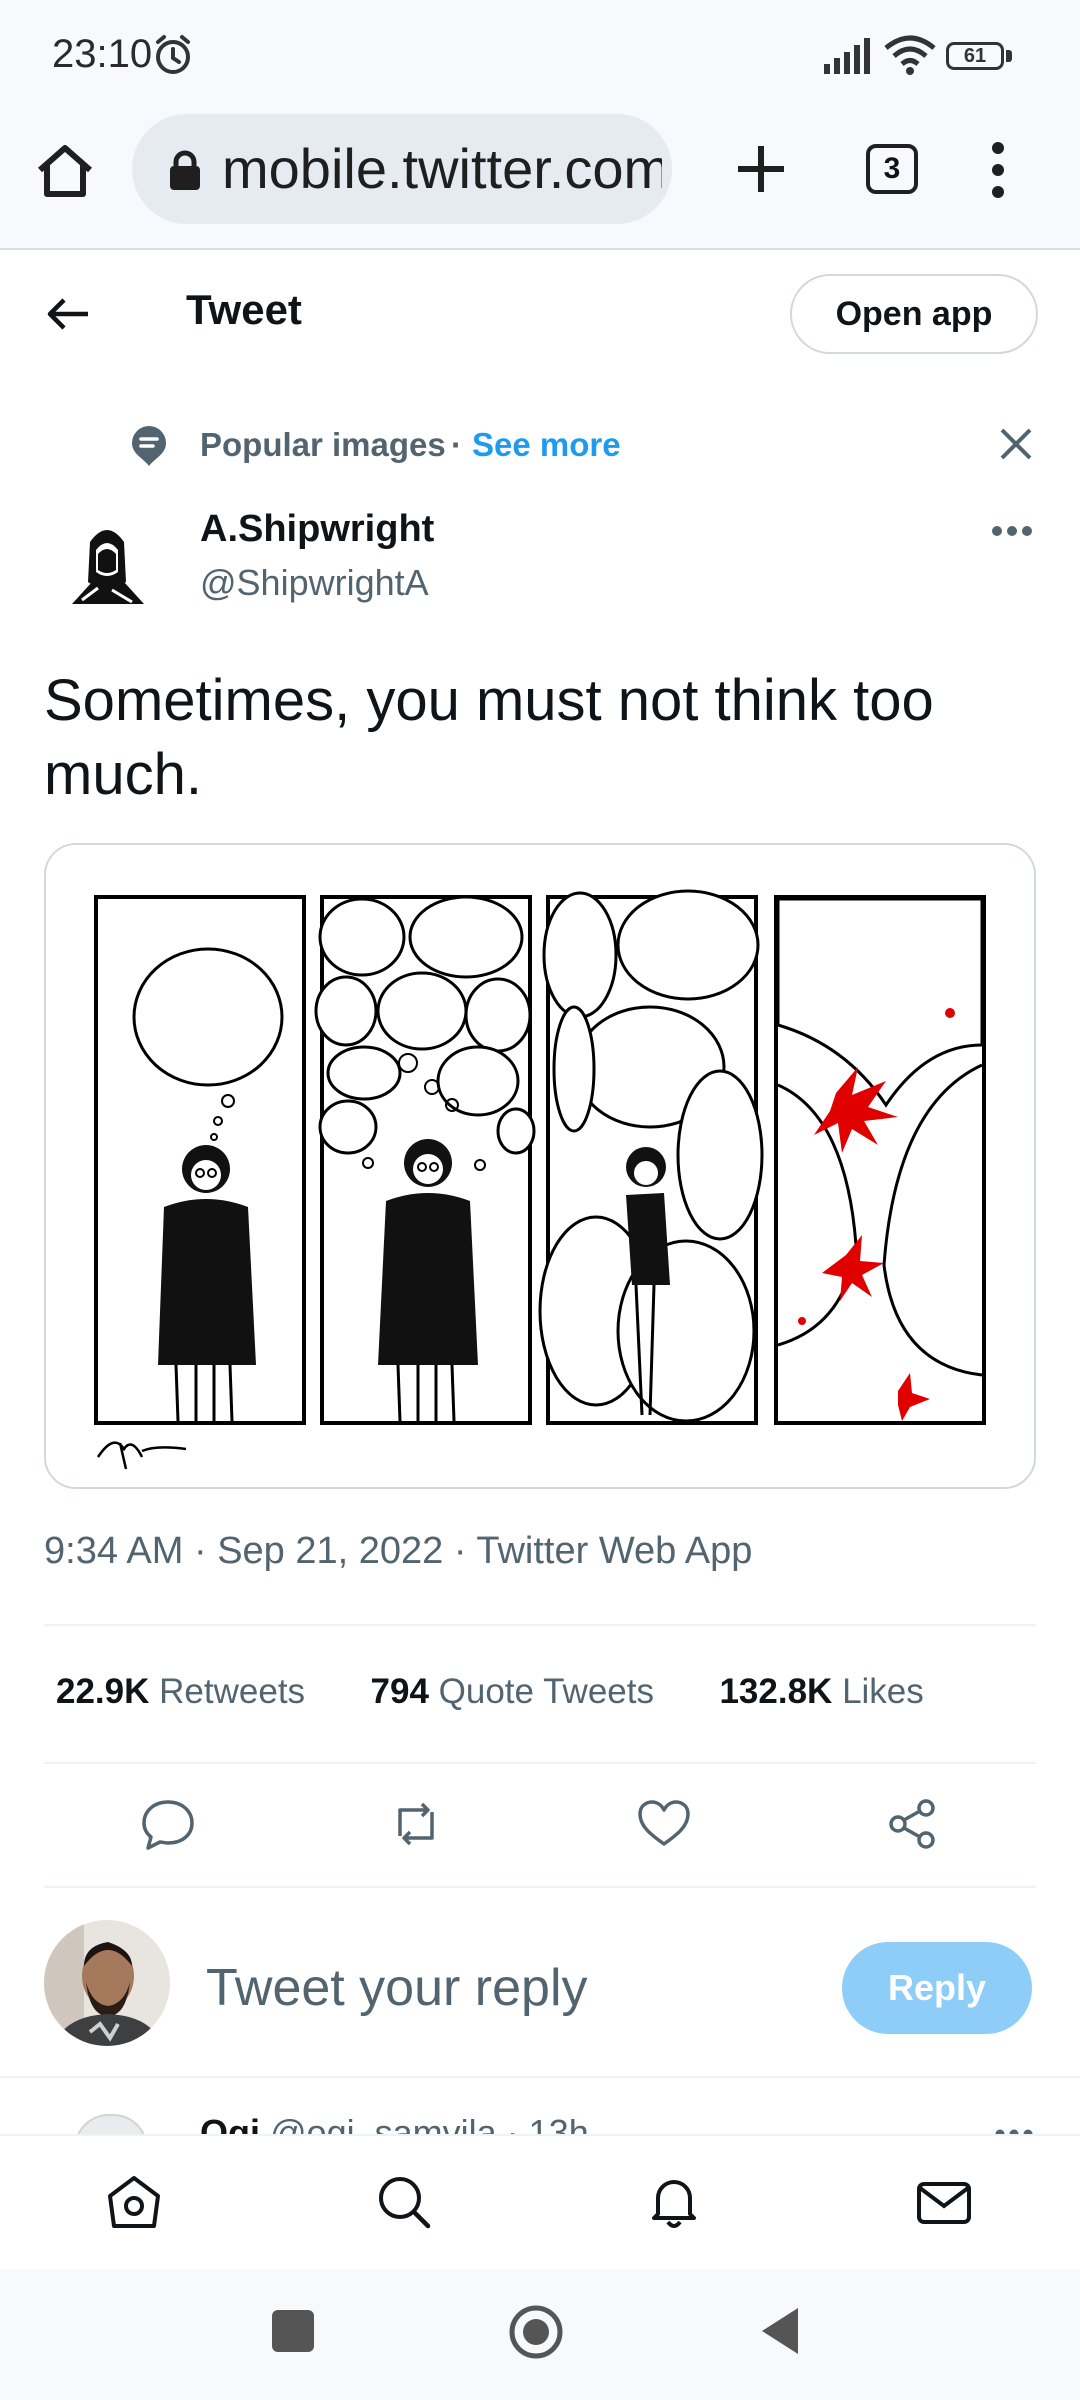 The height and width of the screenshot is (2400, 1080). What do you see at coordinates (317, 529) in the screenshot?
I see `author-name: A.Shipwright` at bounding box center [317, 529].